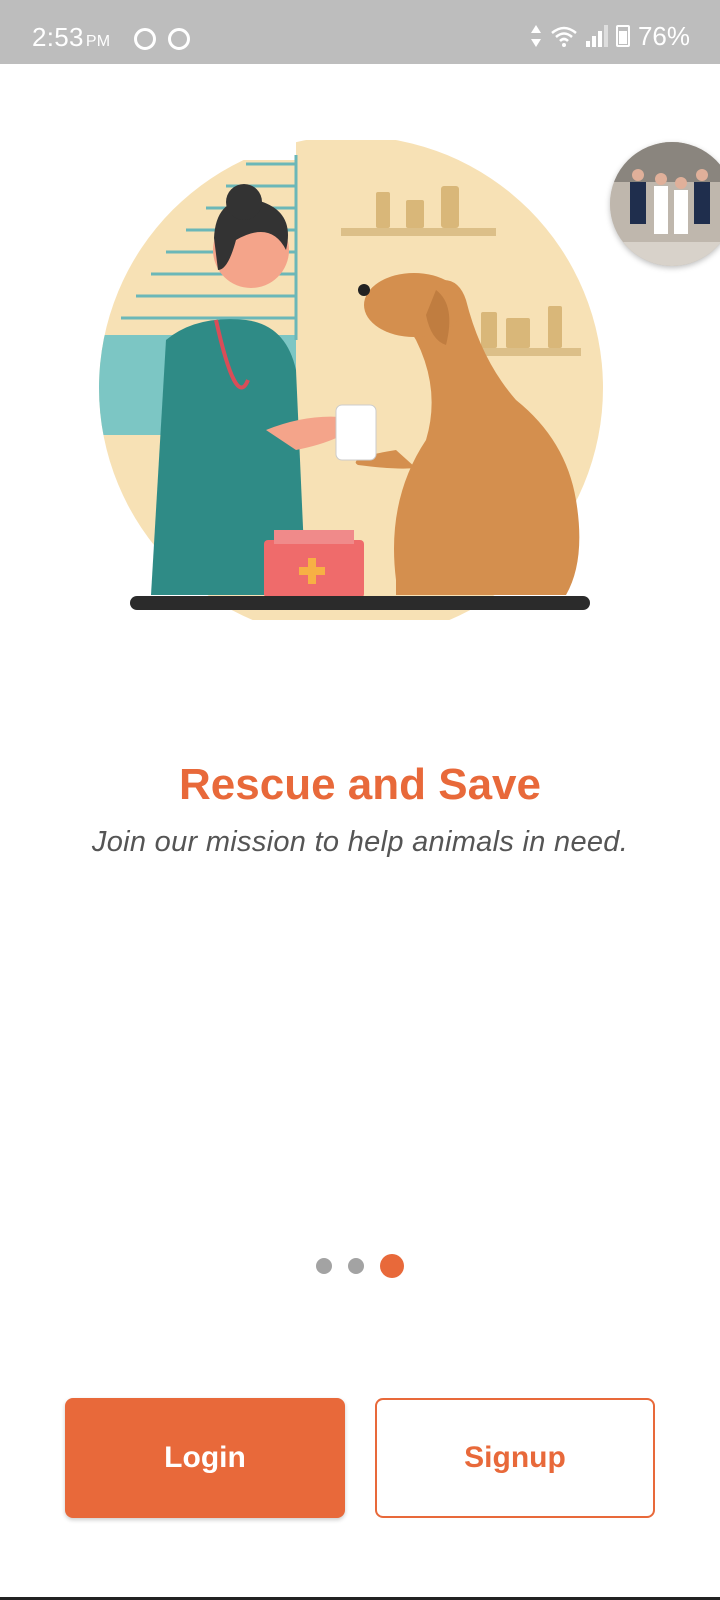  What do you see at coordinates (596, 36) in the screenshot?
I see `signal-icon` at bounding box center [596, 36].